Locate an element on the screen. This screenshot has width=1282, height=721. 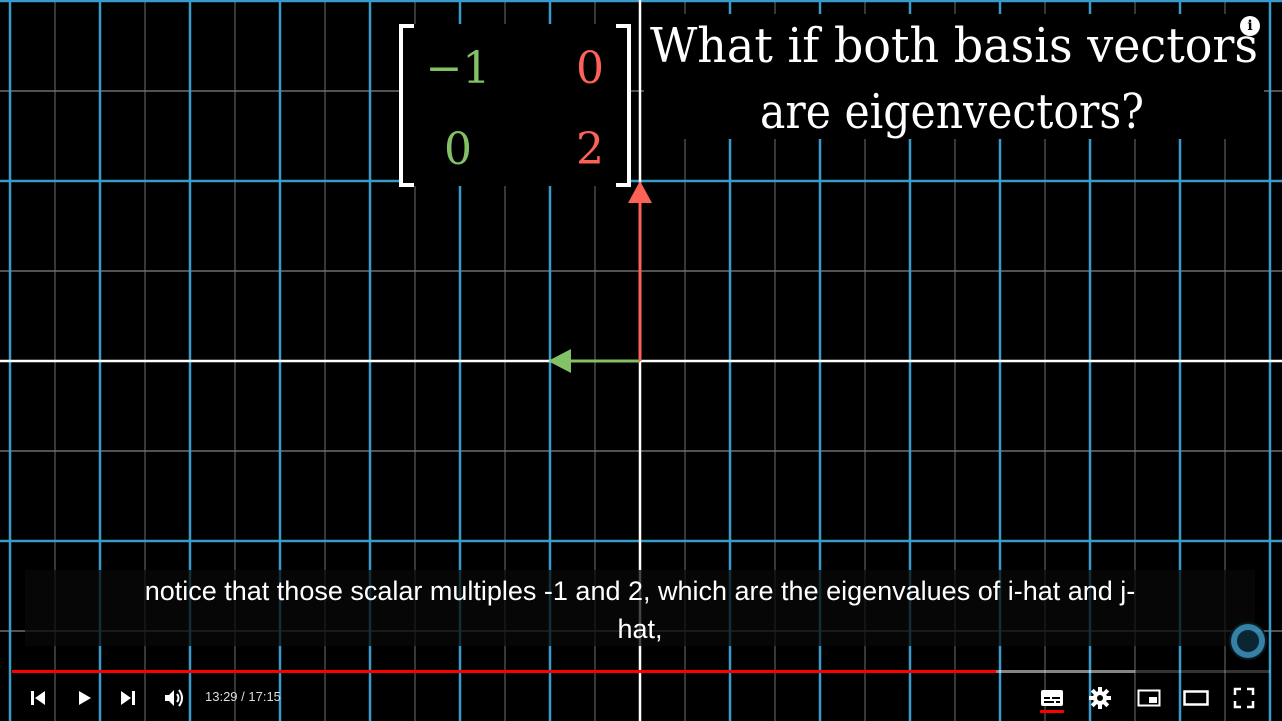
progress-bar is located at coordinates (641, 671).